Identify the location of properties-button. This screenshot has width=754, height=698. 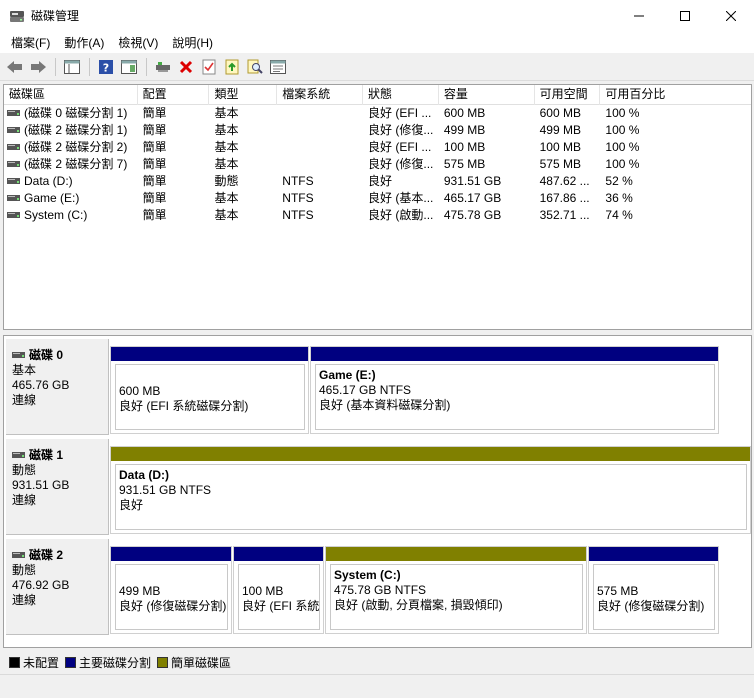
(278, 67).